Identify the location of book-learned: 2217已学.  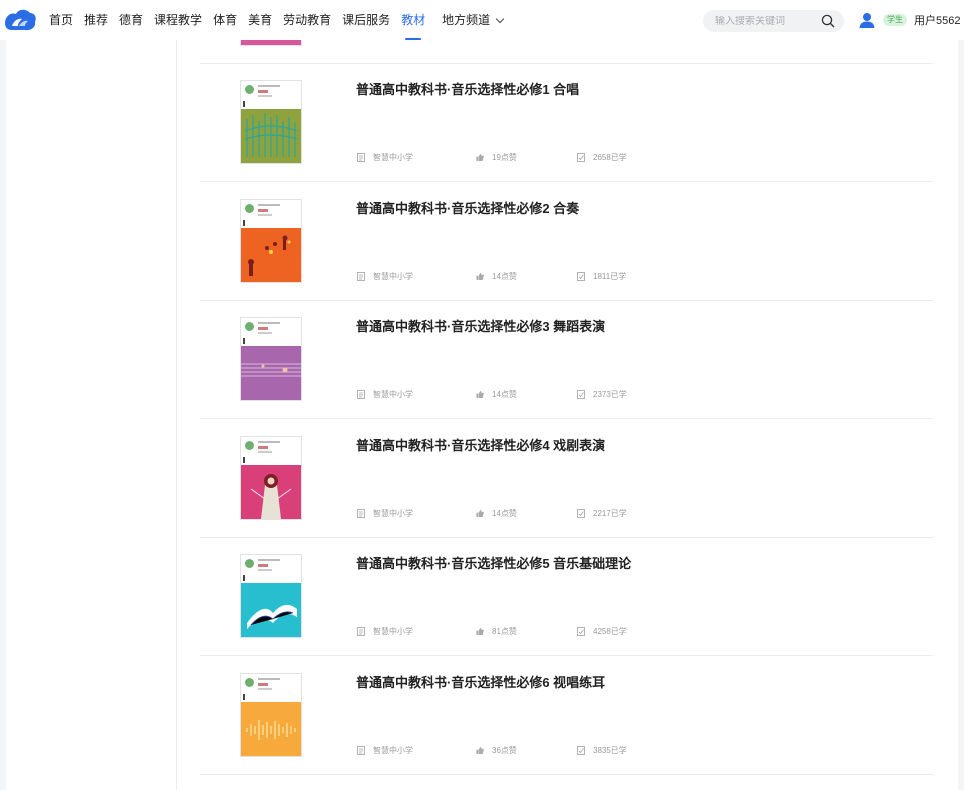
(602, 513).